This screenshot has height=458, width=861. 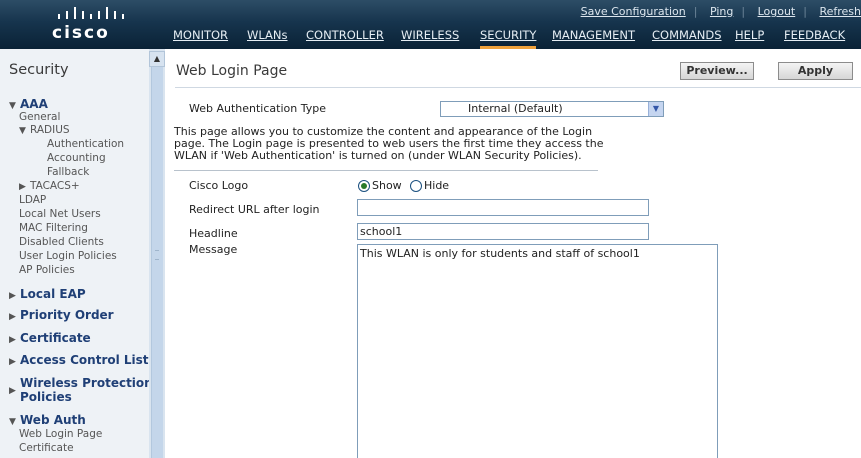 What do you see at coordinates (47, 420) in the screenshot?
I see `sidebar-section-web-auth: ▼ Web Auth` at bounding box center [47, 420].